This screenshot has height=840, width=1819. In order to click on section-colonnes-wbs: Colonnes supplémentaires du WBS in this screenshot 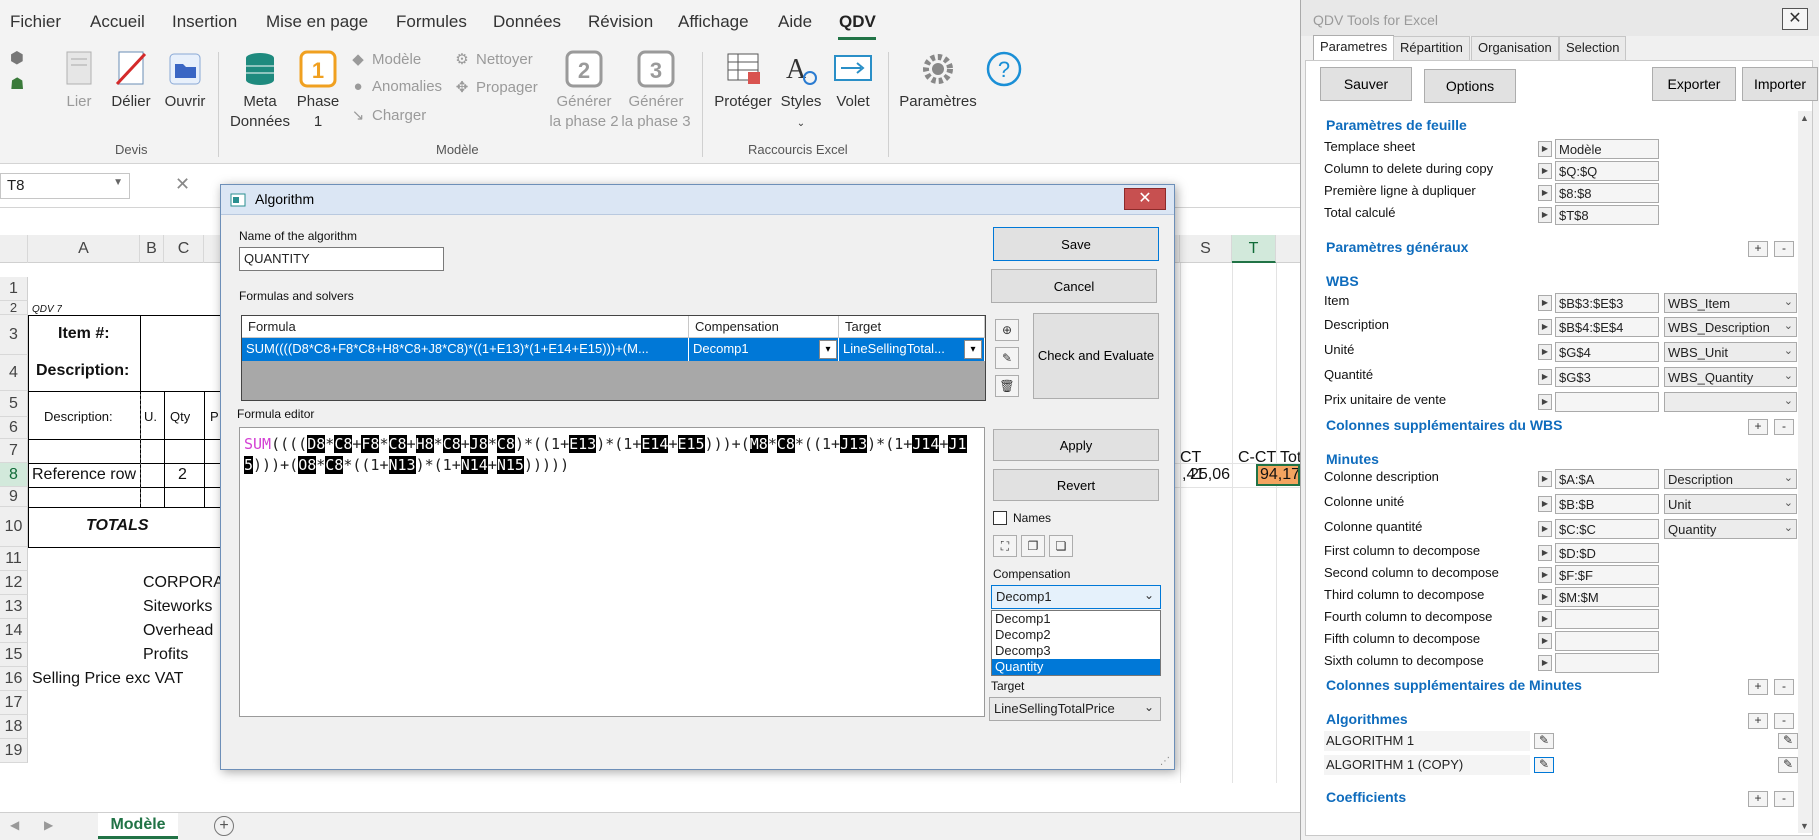, I will do `click(1444, 425)`.